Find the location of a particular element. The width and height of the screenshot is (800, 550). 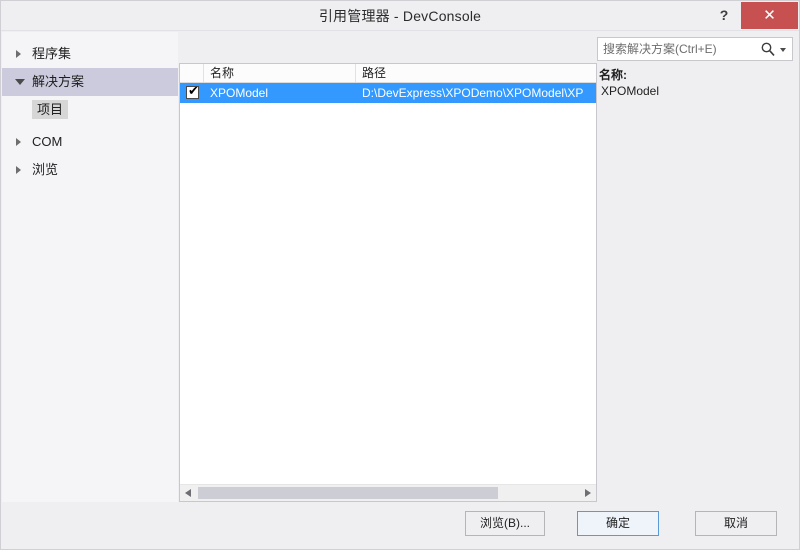

check-icon: ✔ is located at coordinates (193, 90).